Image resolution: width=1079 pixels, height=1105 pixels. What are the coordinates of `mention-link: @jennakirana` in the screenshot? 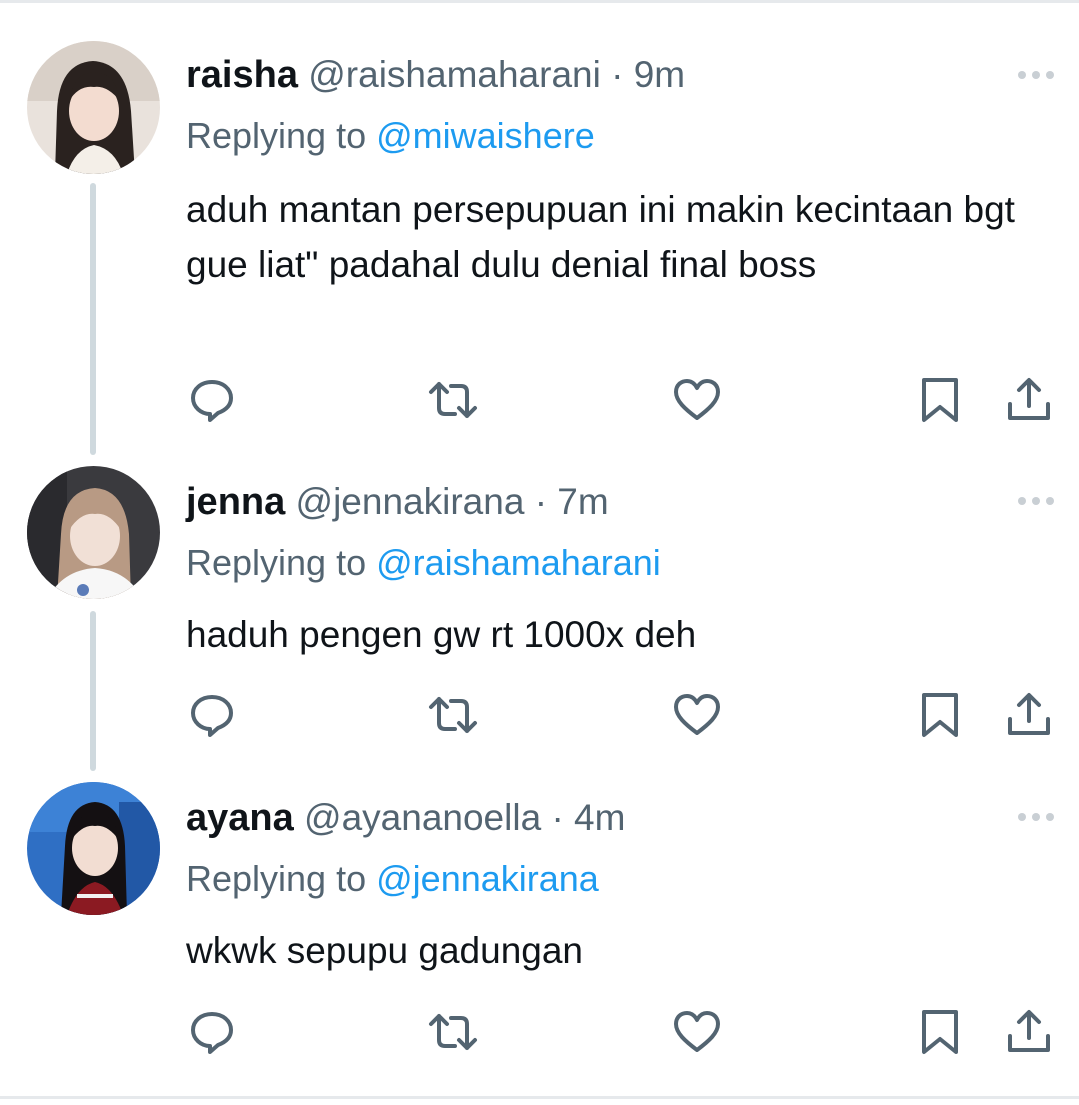 It's located at (487, 878).